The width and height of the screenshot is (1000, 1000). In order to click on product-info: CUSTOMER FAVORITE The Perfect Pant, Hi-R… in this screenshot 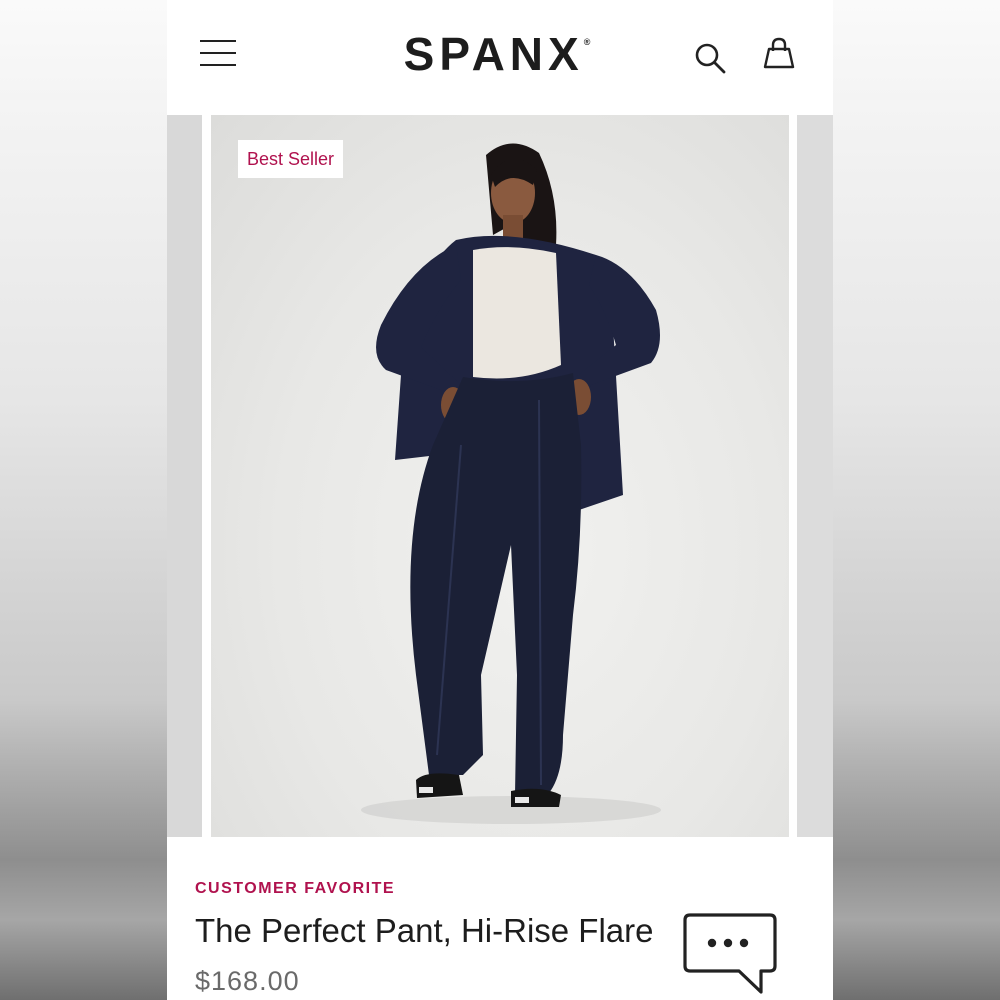, I will do `click(500, 919)`.